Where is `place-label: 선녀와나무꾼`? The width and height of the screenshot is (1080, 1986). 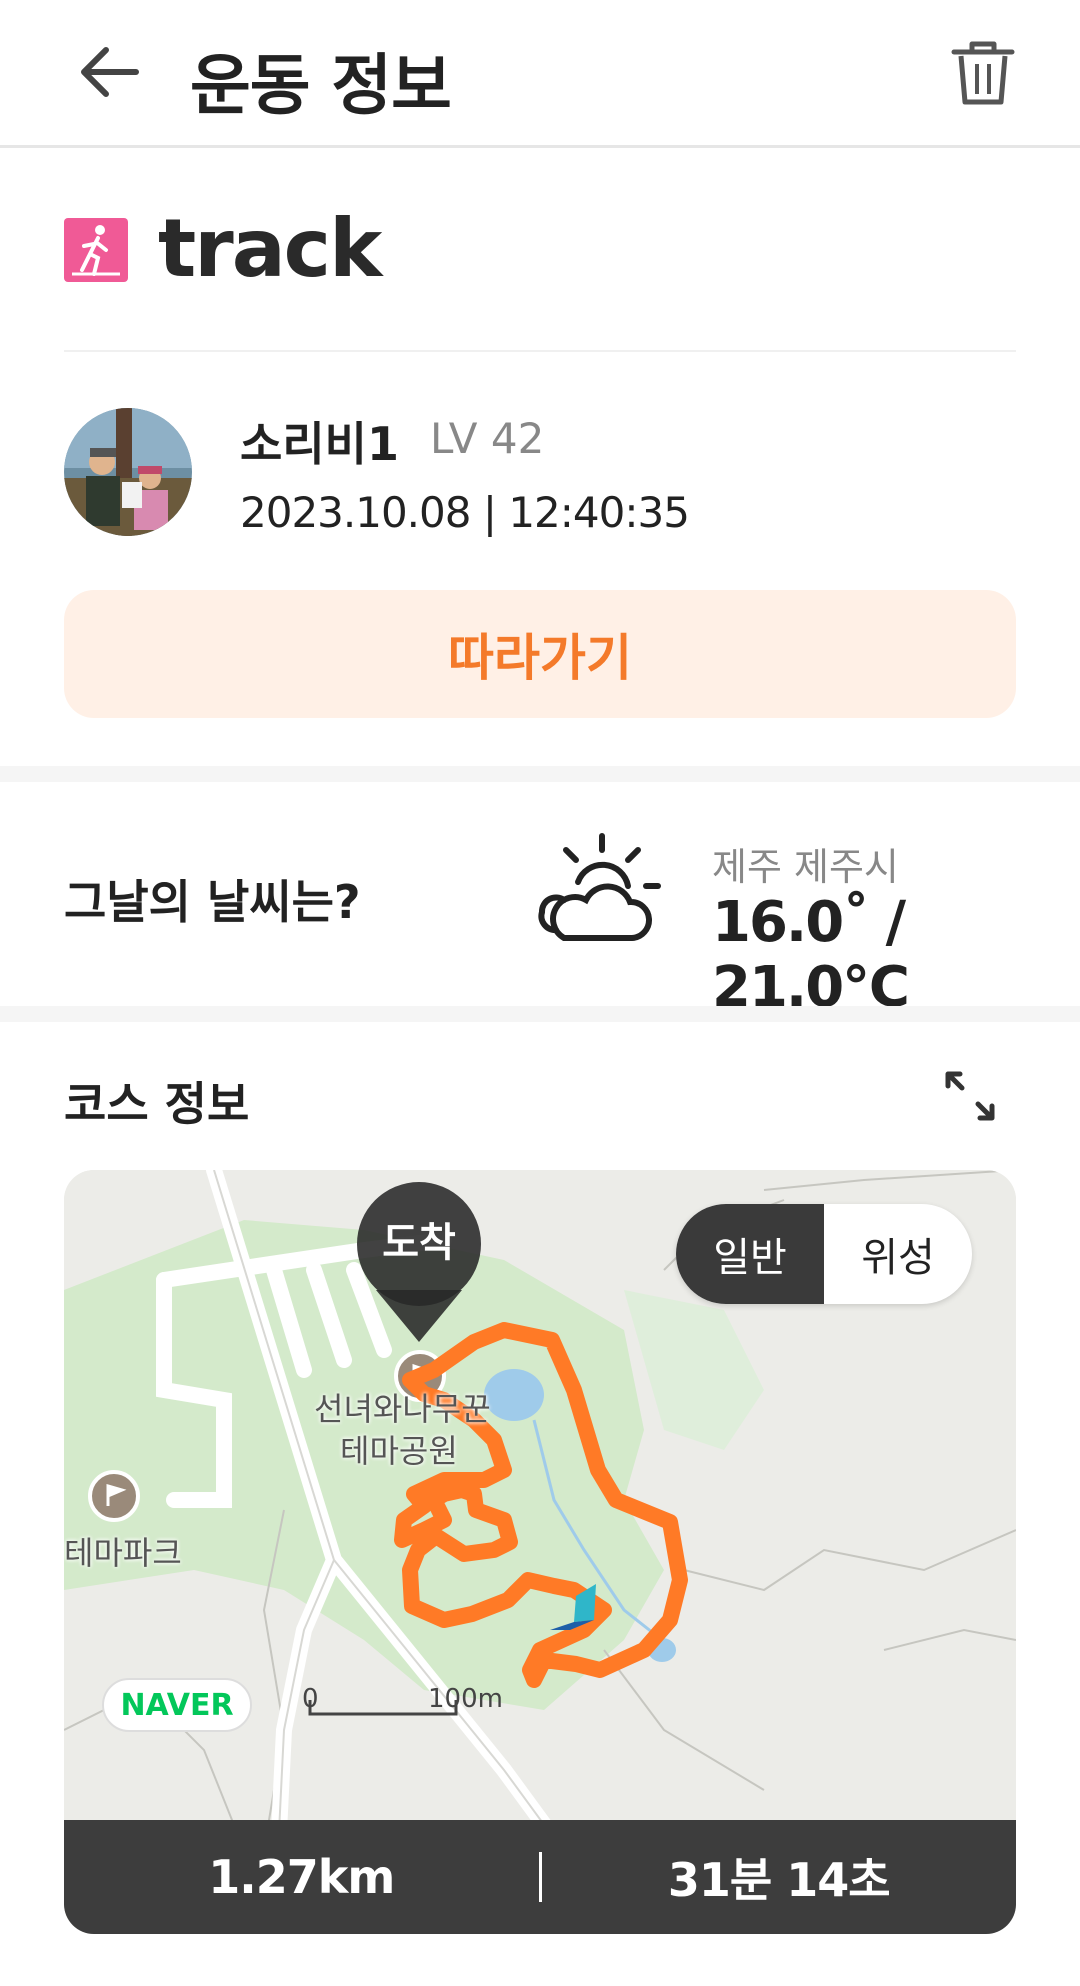 place-label: 선녀와나무꾼 is located at coordinates (402, 1409).